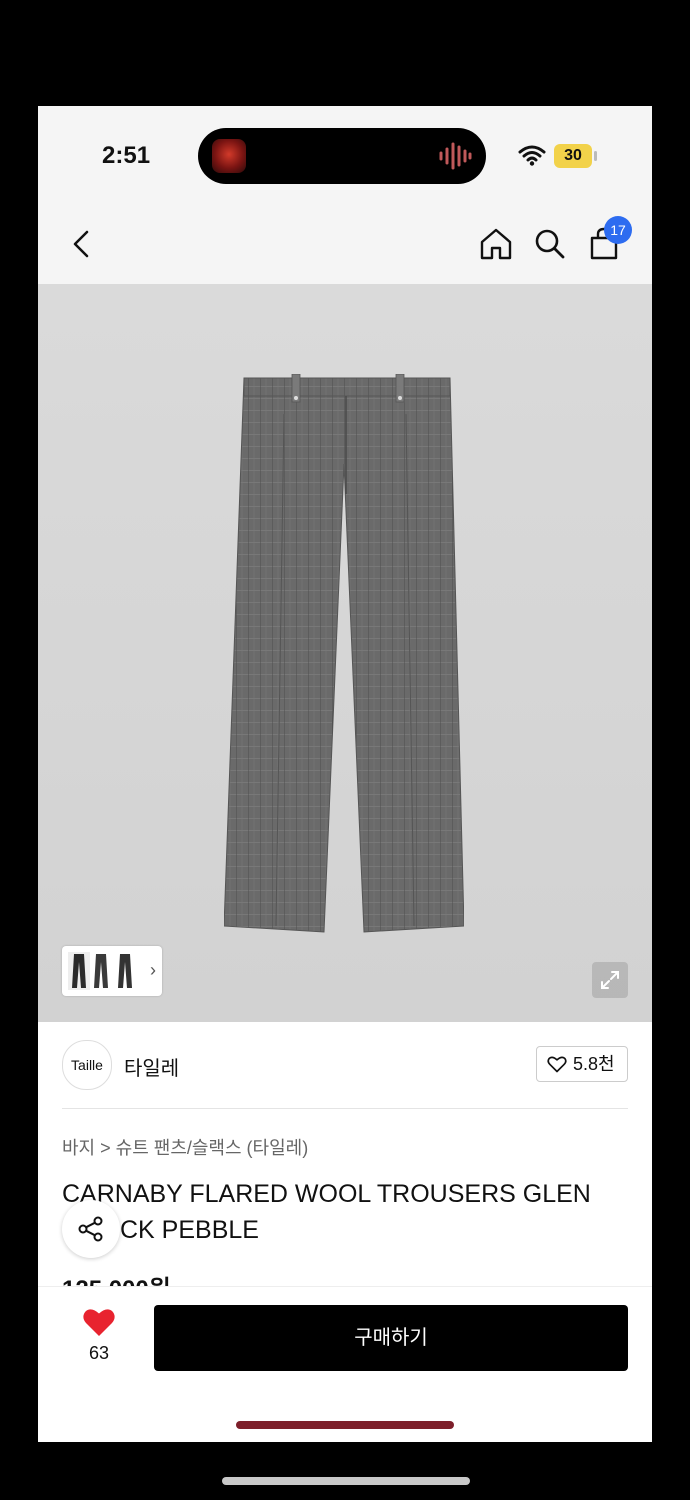 The image size is (690, 1500). What do you see at coordinates (100, 971) in the screenshot?
I see `thumbnail-images` at bounding box center [100, 971].